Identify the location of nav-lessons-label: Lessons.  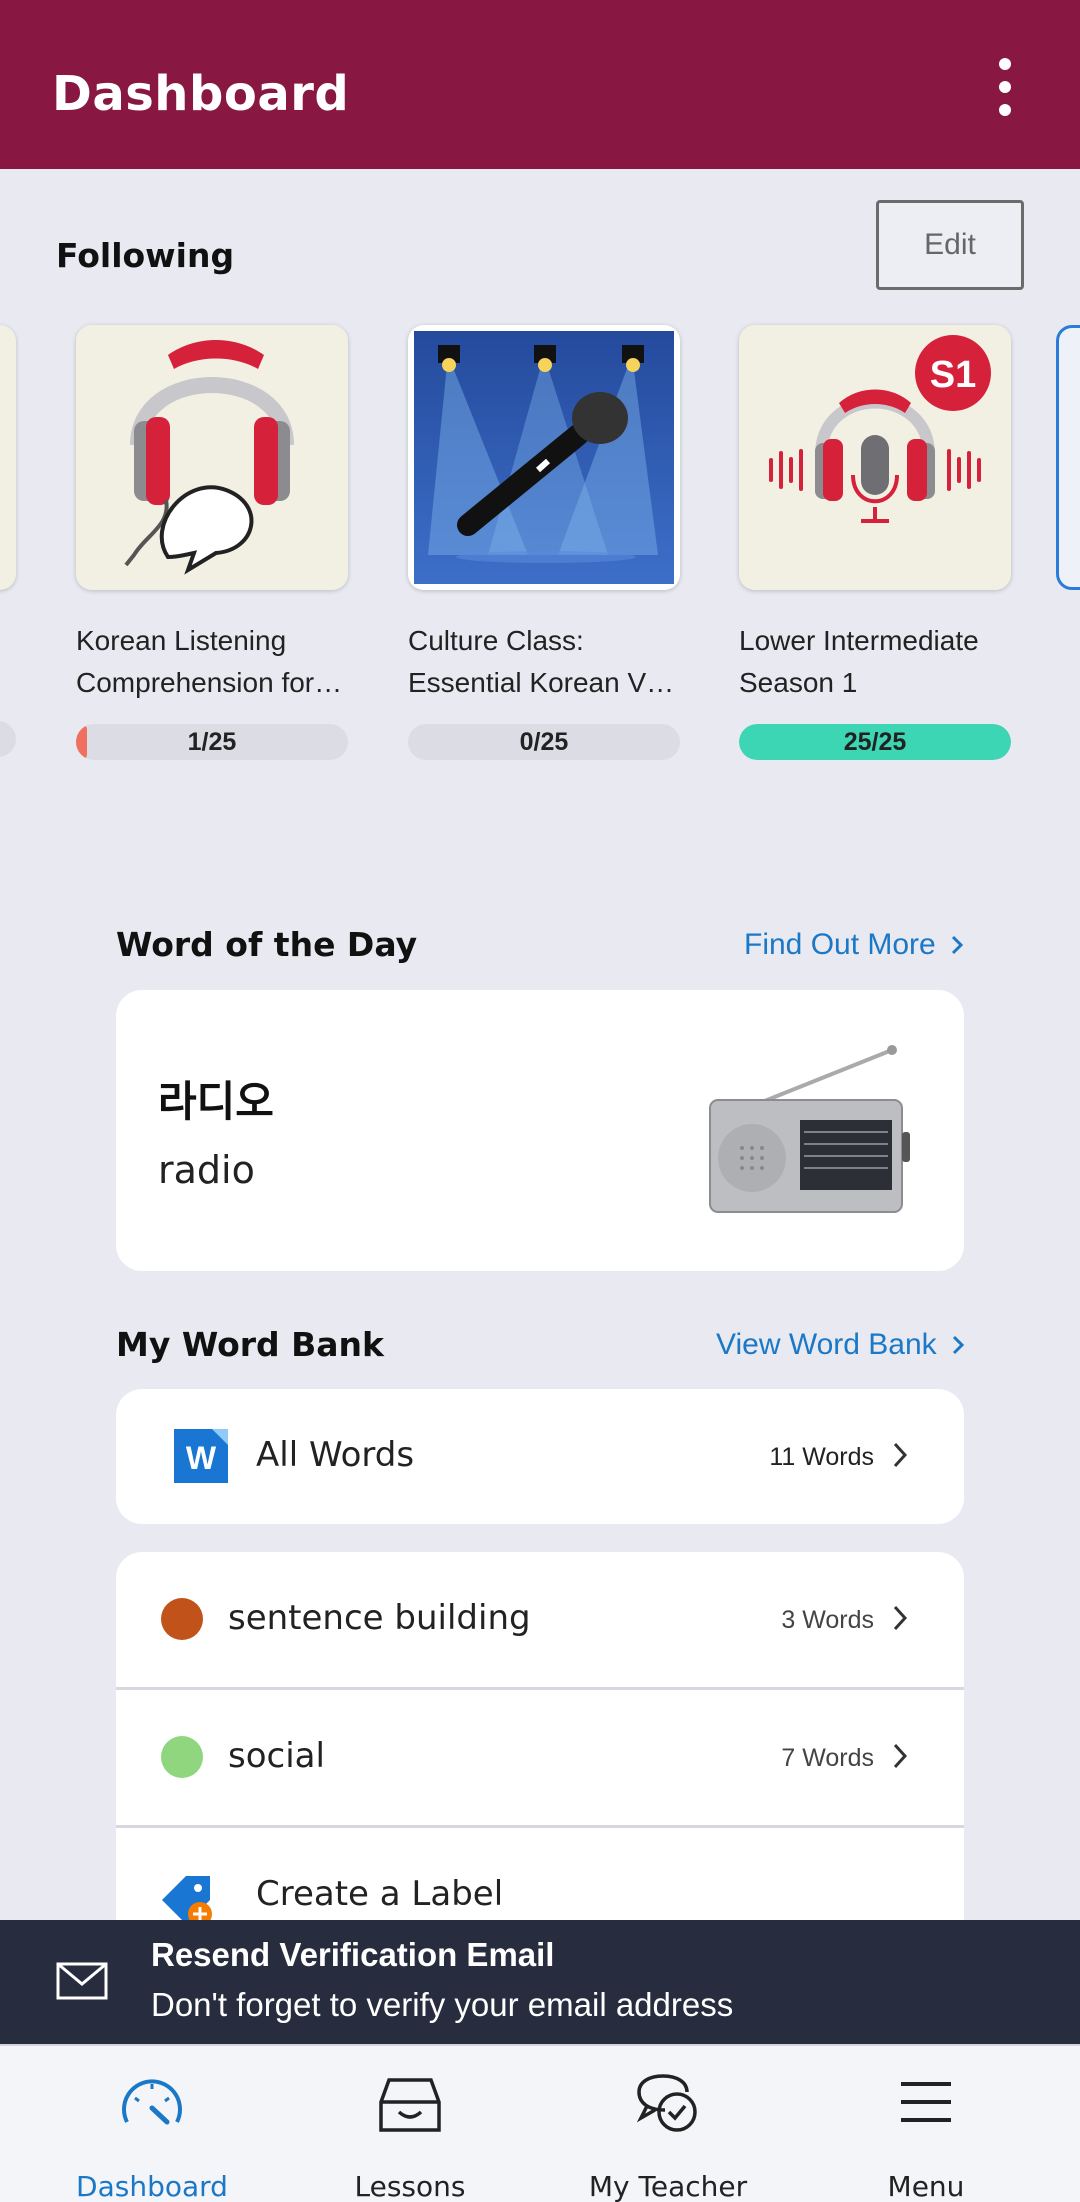
(410, 2186).